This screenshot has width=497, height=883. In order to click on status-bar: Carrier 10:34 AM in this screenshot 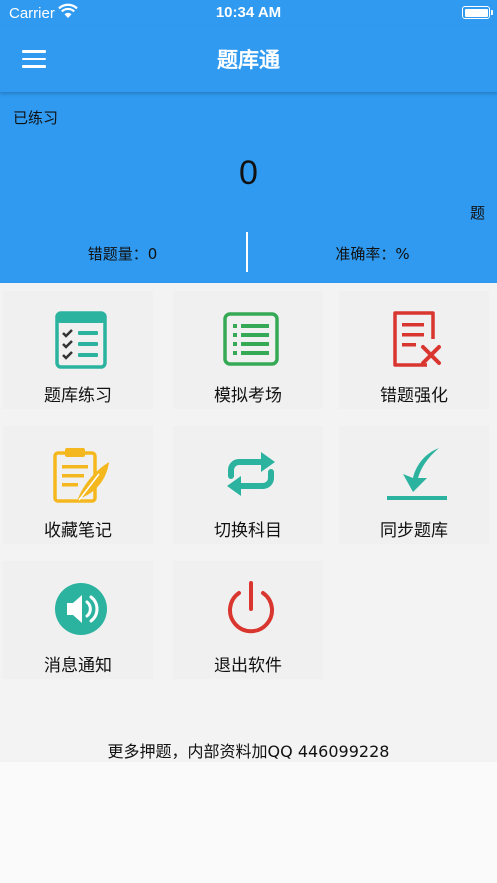, I will do `click(248, 13)`.